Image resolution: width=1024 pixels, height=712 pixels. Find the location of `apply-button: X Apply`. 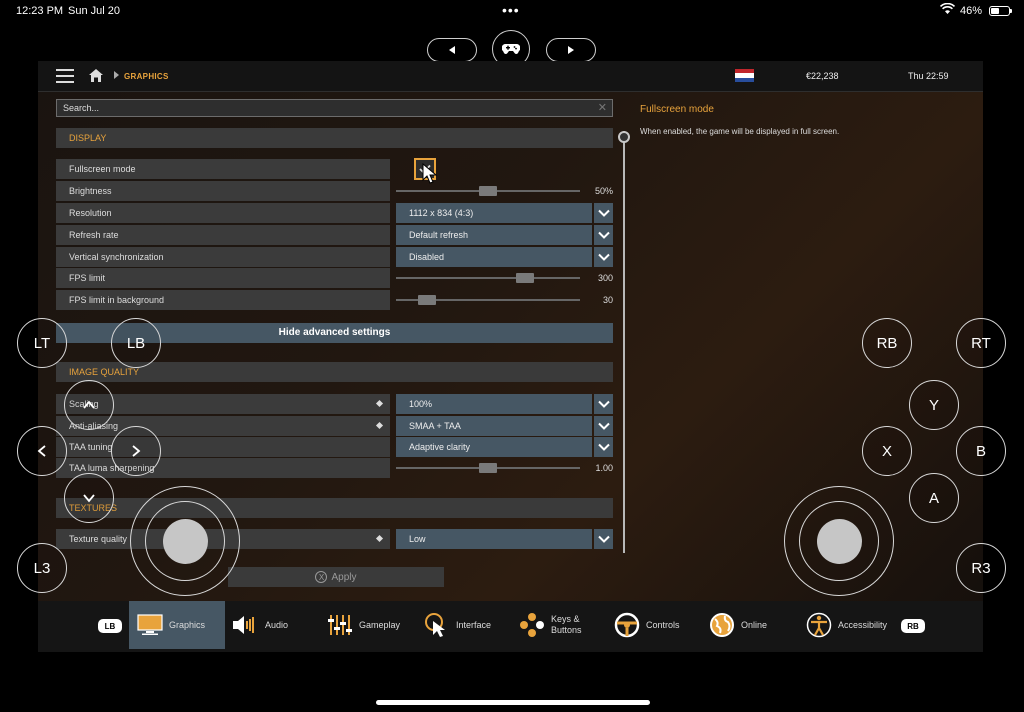

apply-button: X Apply is located at coordinates (336, 577).